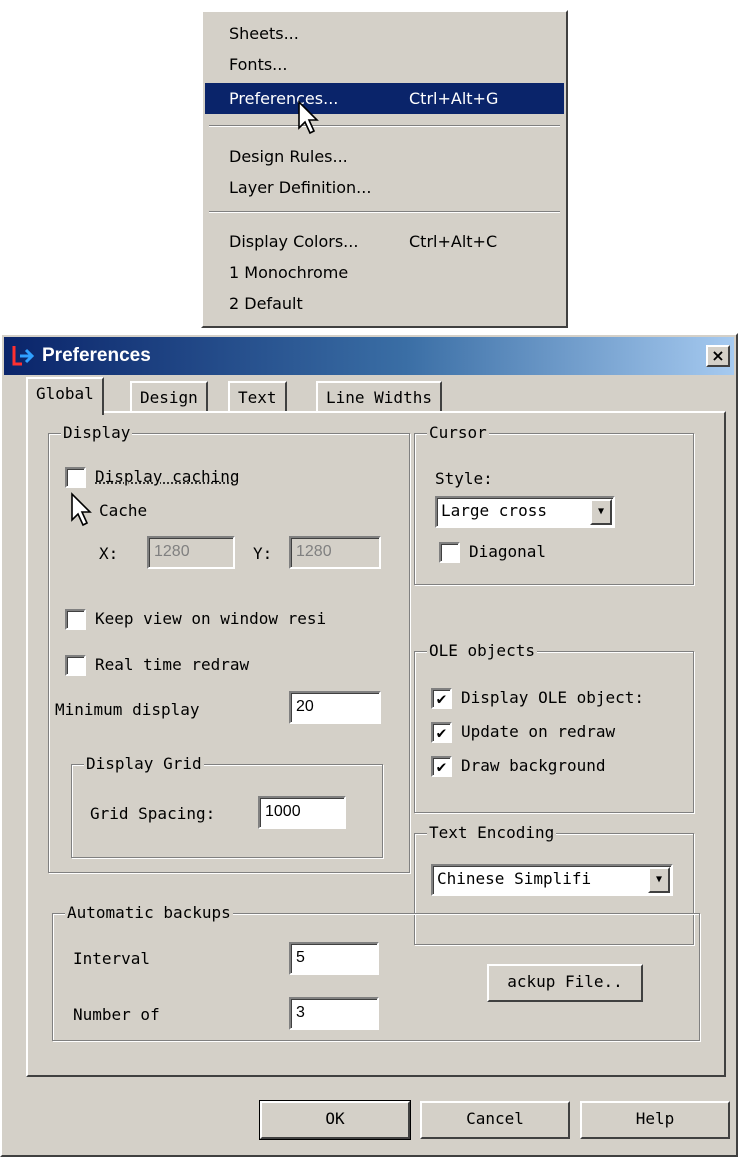 The width and height of the screenshot is (738, 1157). I want to click on number-of-input: 3, so click(334, 1013).